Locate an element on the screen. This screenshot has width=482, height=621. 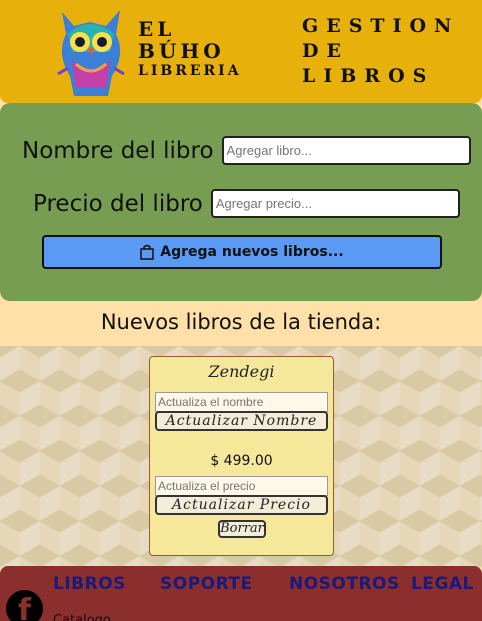
update-name-button: Actualizar Nombre is located at coordinates (241, 421).